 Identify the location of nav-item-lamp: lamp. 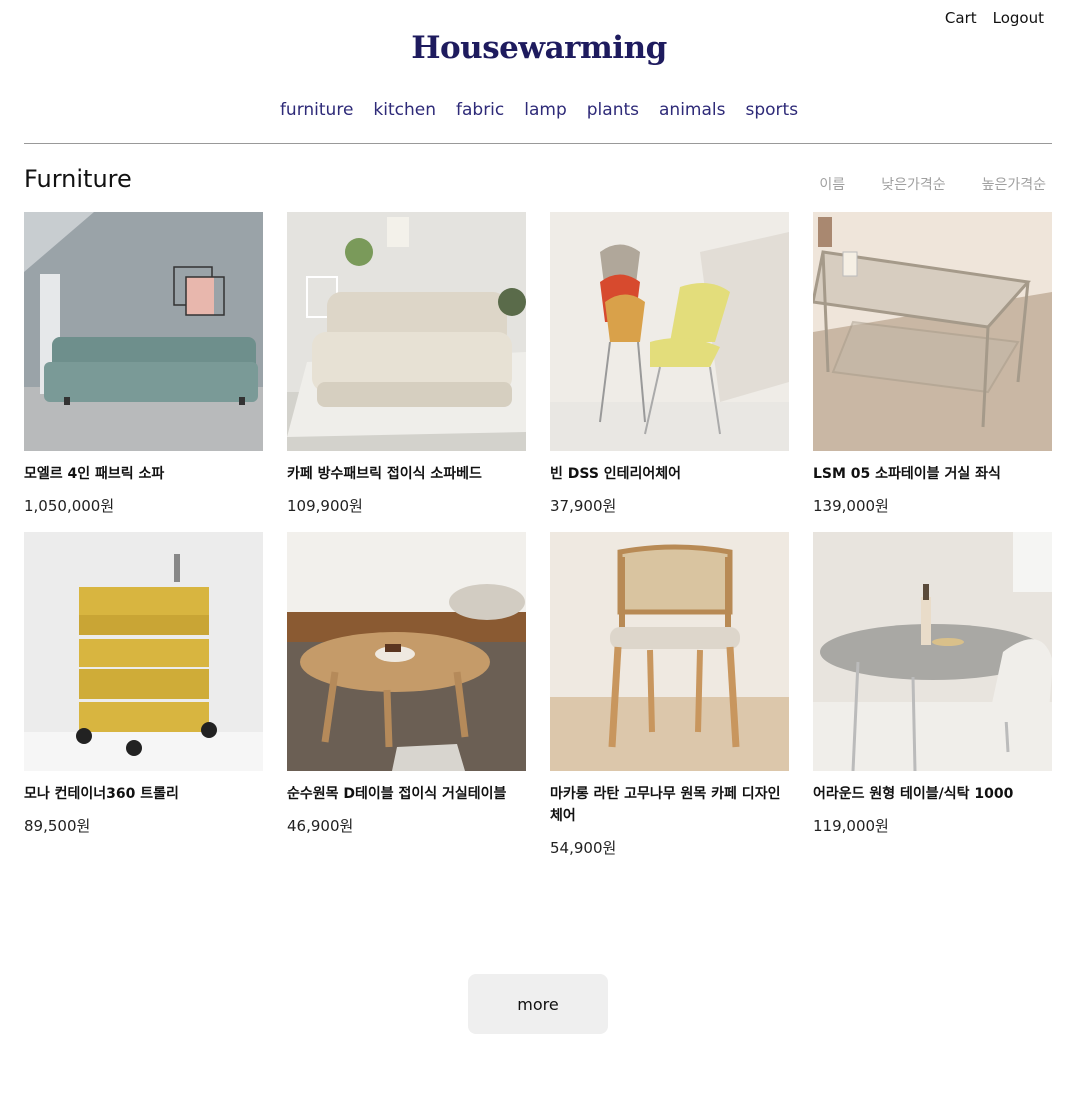
(545, 110).